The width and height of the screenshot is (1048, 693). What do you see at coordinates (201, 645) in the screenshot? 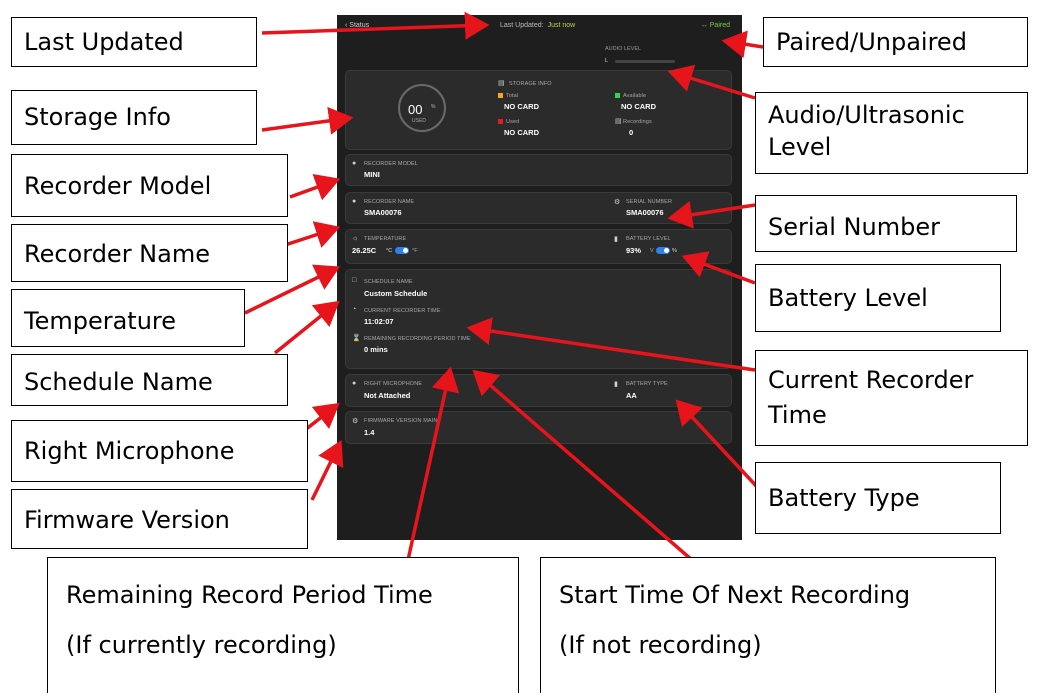
I see `callout-text-line2: (If currently recording)` at bounding box center [201, 645].